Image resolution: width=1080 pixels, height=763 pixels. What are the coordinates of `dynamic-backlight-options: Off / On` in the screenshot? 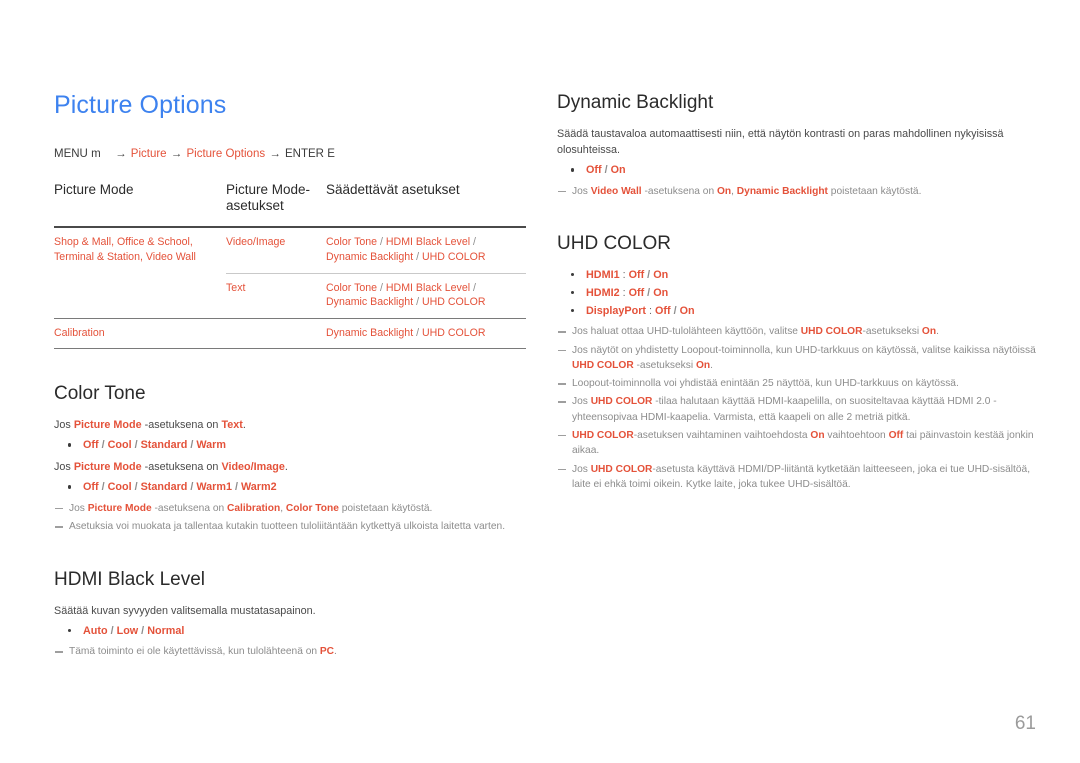 It's located at (797, 170).